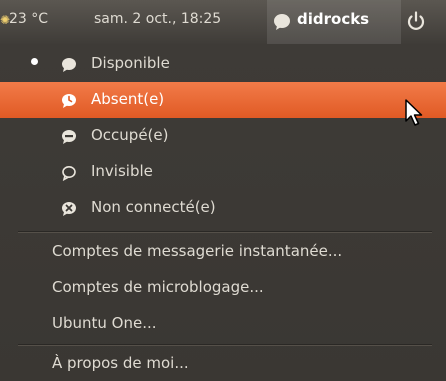  What do you see at coordinates (223, 100) in the screenshot?
I see `menu-item-away: Absent(e)` at bounding box center [223, 100].